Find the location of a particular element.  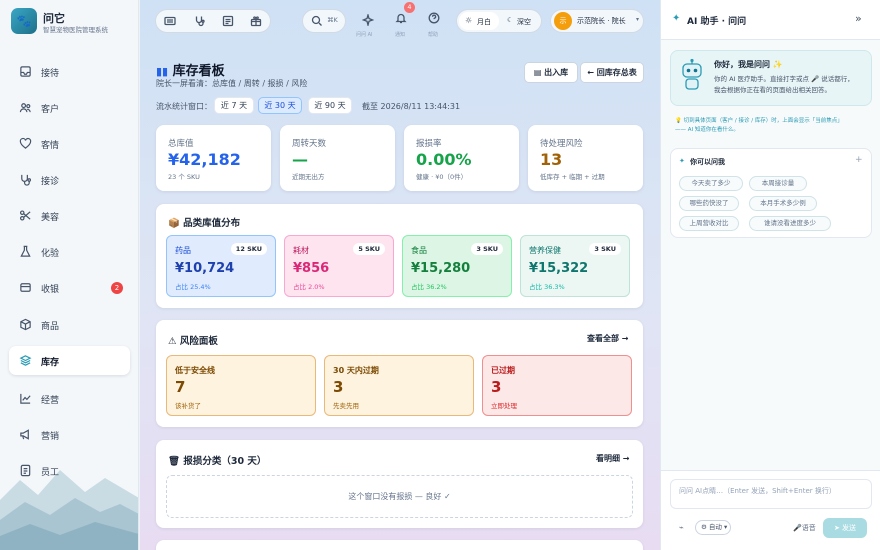

loss-detail-link: 看明细 → is located at coordinates (613, 458).